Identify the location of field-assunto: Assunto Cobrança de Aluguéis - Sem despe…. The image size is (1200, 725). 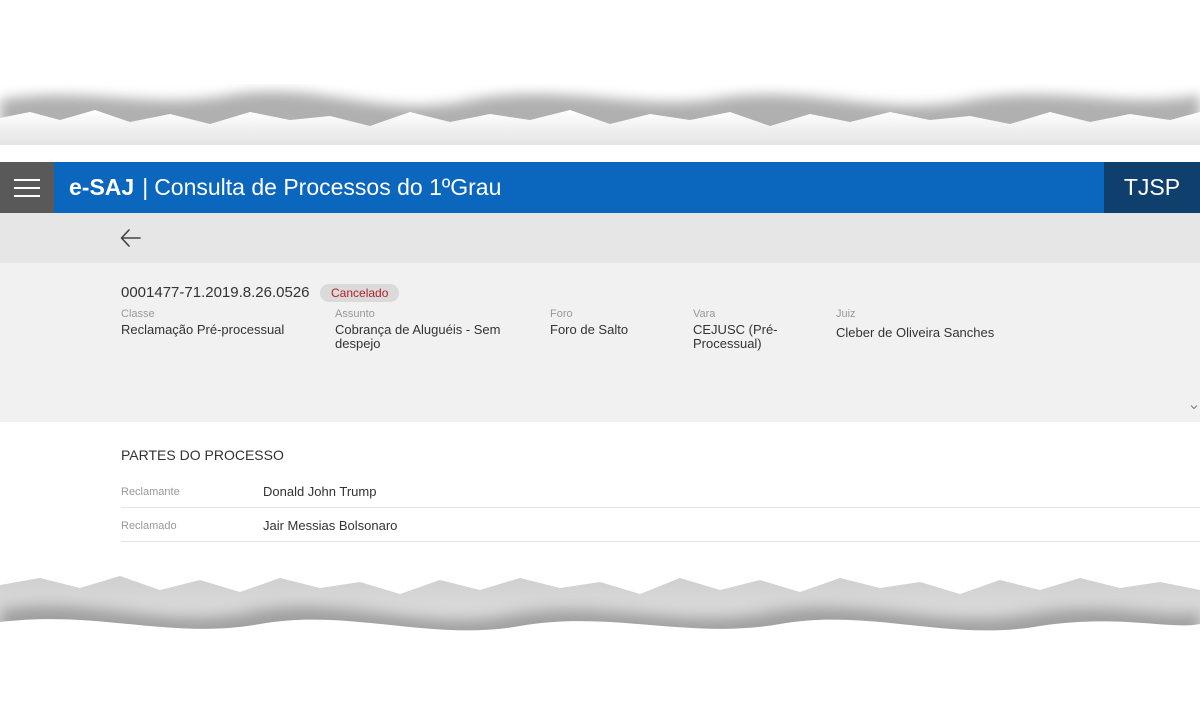
(425, 329).